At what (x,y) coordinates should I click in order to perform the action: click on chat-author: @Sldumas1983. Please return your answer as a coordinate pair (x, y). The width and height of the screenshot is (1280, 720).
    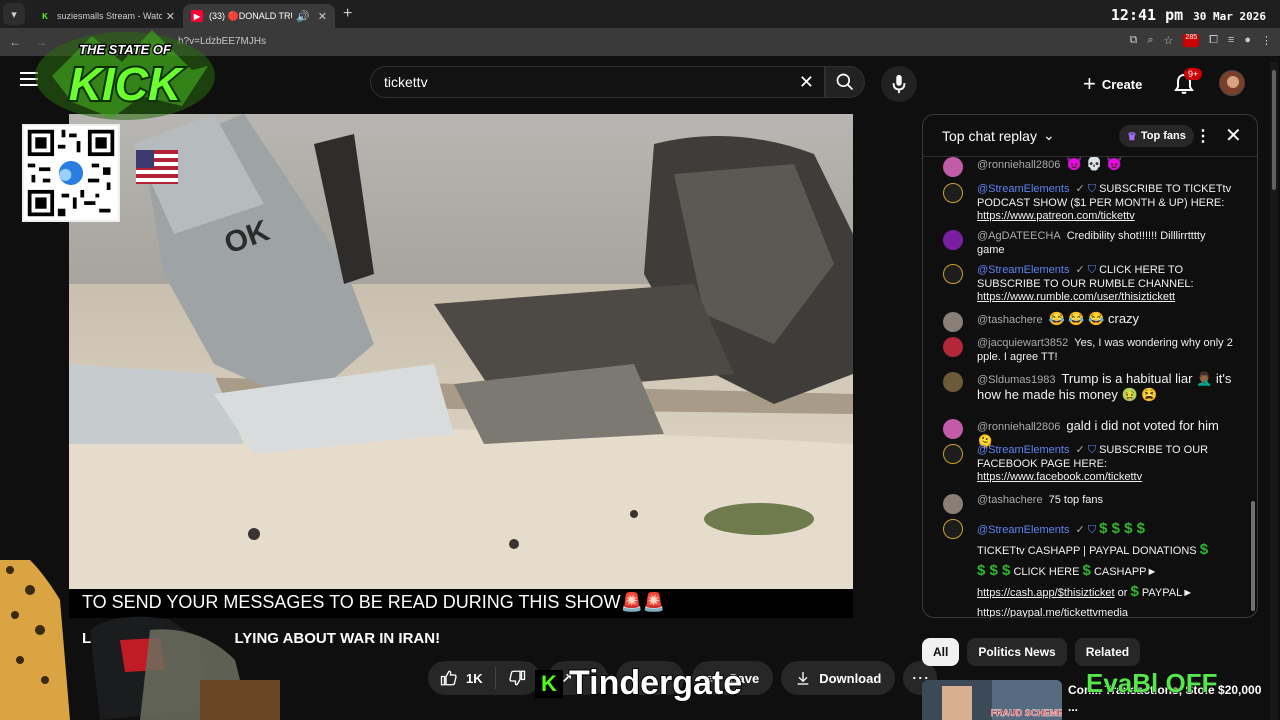
    Looking at the image, I should click on (1016, 380).